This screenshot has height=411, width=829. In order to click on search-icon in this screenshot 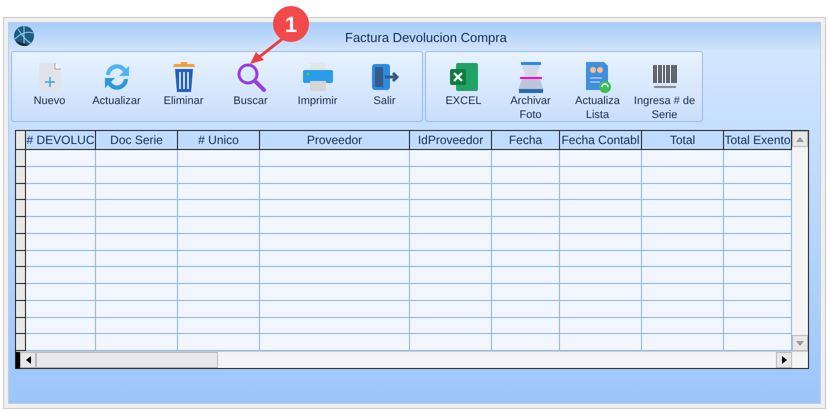, I will do `click(250, 77)`.